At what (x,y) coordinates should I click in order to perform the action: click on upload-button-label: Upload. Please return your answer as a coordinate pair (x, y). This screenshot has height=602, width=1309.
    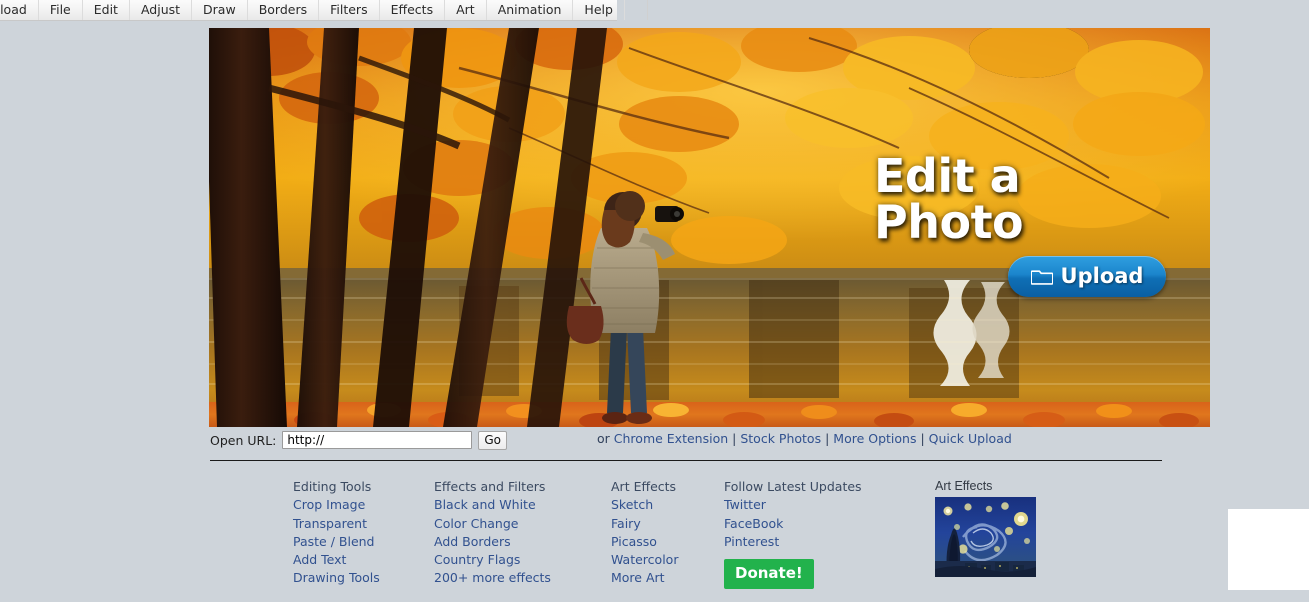
    Looking at the image, I should click on (1102, 276).